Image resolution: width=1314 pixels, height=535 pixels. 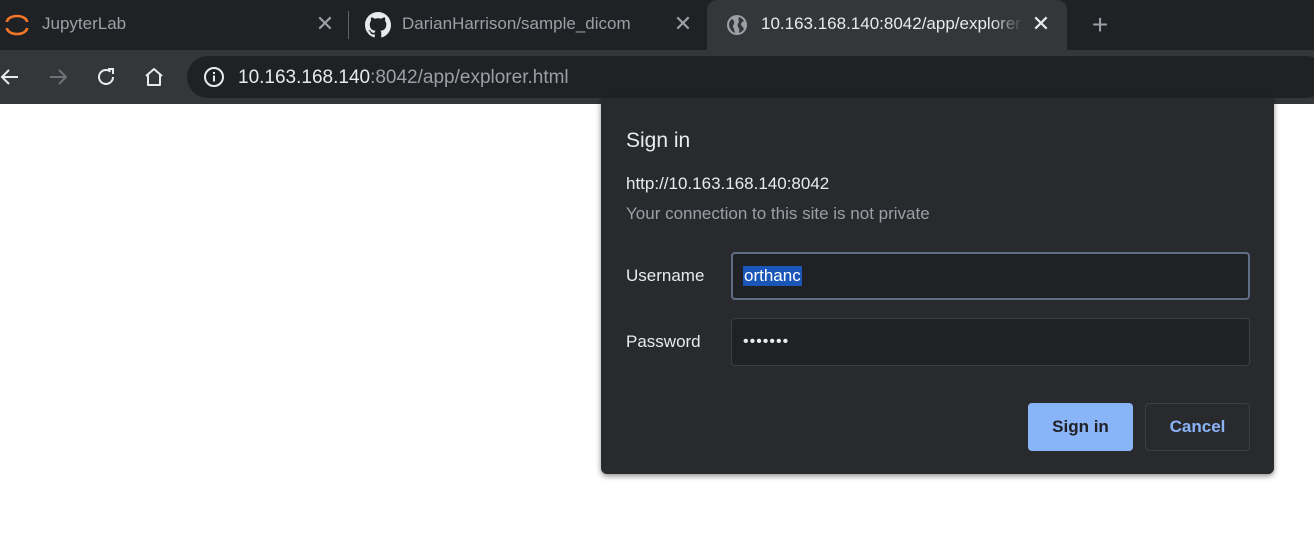 What do you see at coordinates (348, 25) in the screenshot?
I see `tab-separator` at bounding box center [348, 25].